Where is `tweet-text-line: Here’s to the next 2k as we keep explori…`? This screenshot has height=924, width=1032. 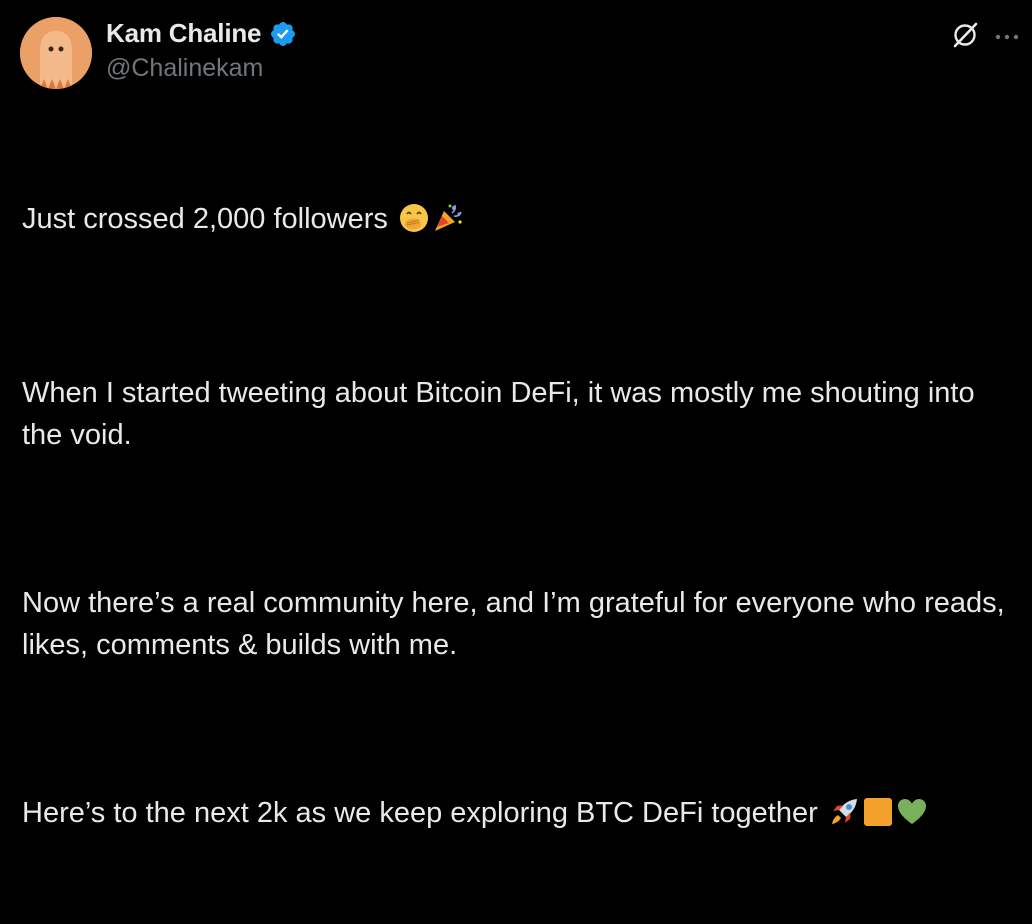 tweet-text-line: Here’s to the next 2k as we keep explori… is located at coordinates (420, 813).